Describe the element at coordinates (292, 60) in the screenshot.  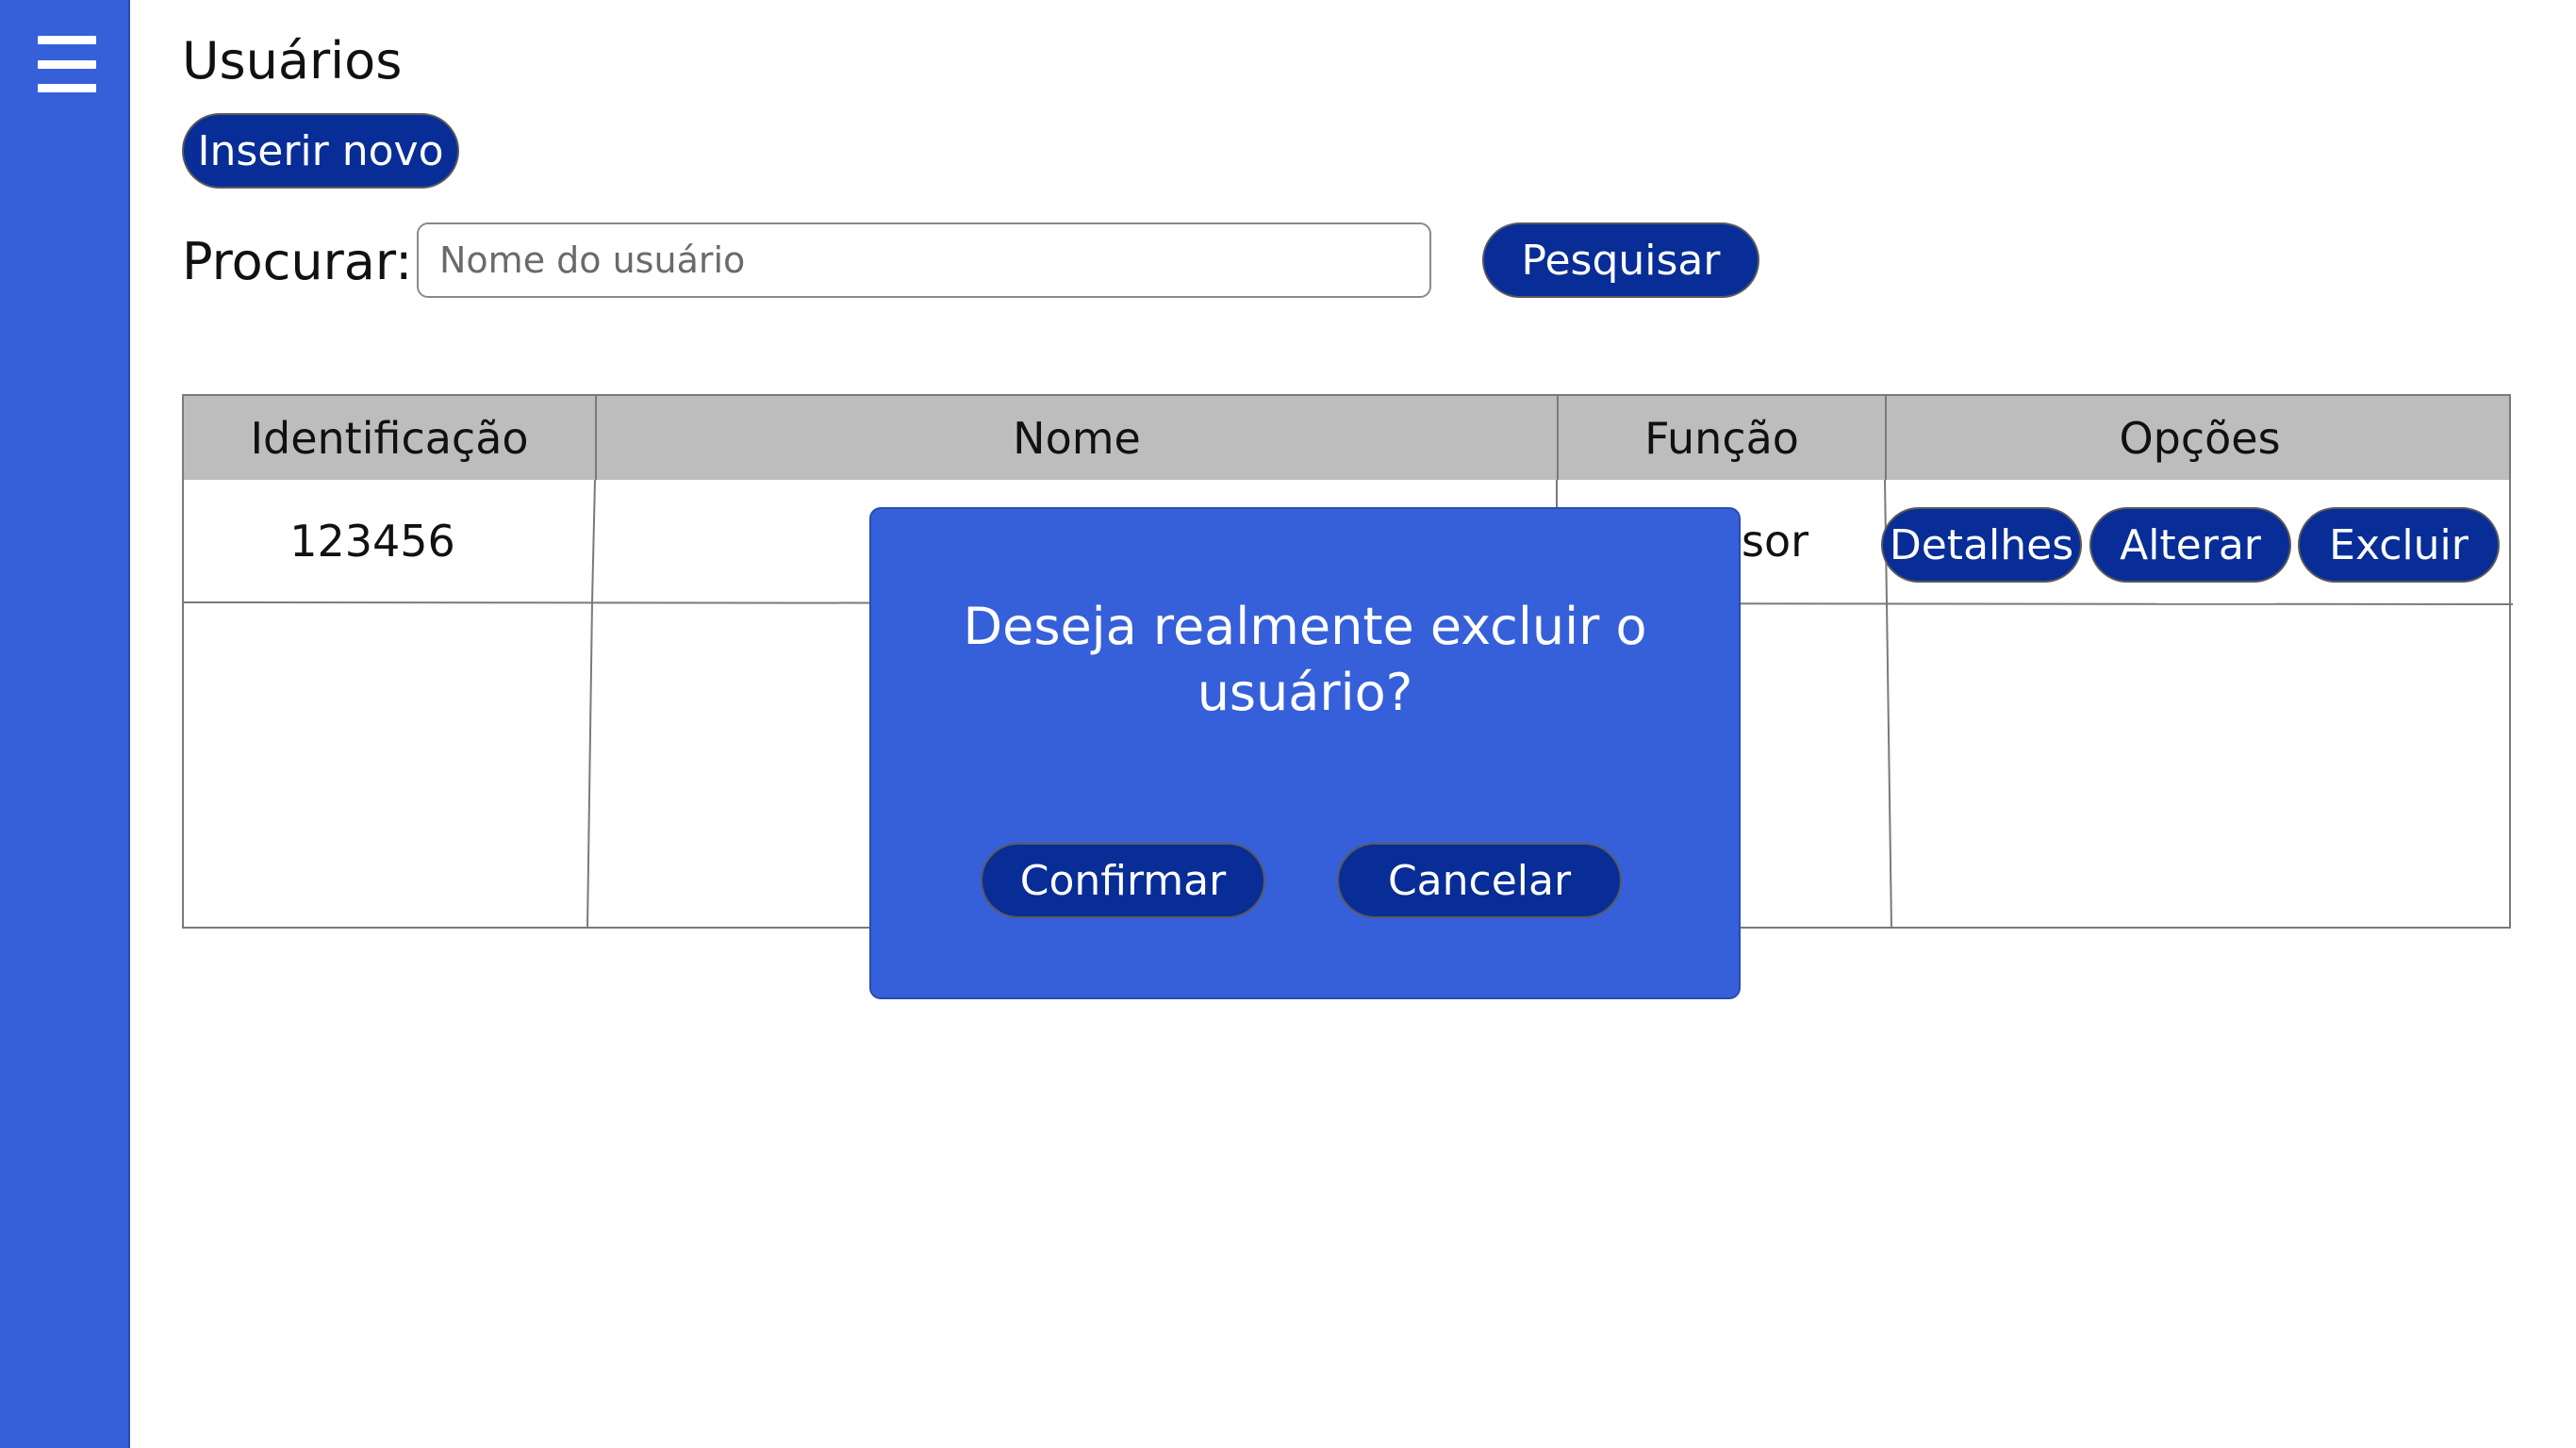
I see `page-title: Usuários` at that location.